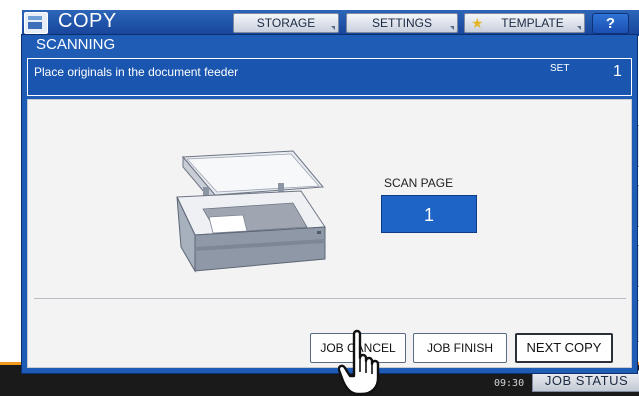 This screenshot has width=639, height=396. What do you see at coordinates (136, 72) in the screenshot?
I see `message-text: Place originals in the document feeder` at bounding box center [136, 72].